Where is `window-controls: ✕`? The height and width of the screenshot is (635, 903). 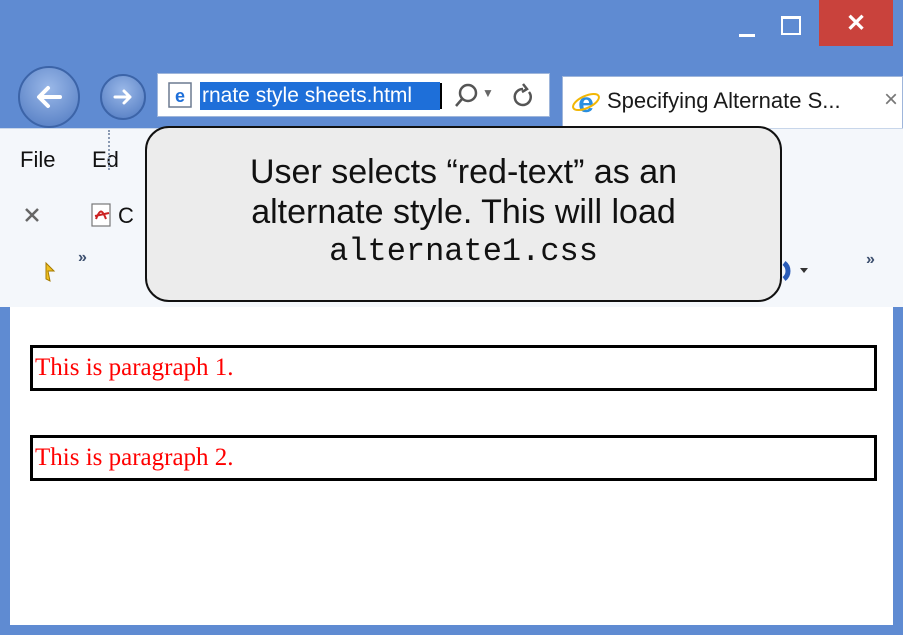
window-controls: ✕ is located at coordinates (809, 23).